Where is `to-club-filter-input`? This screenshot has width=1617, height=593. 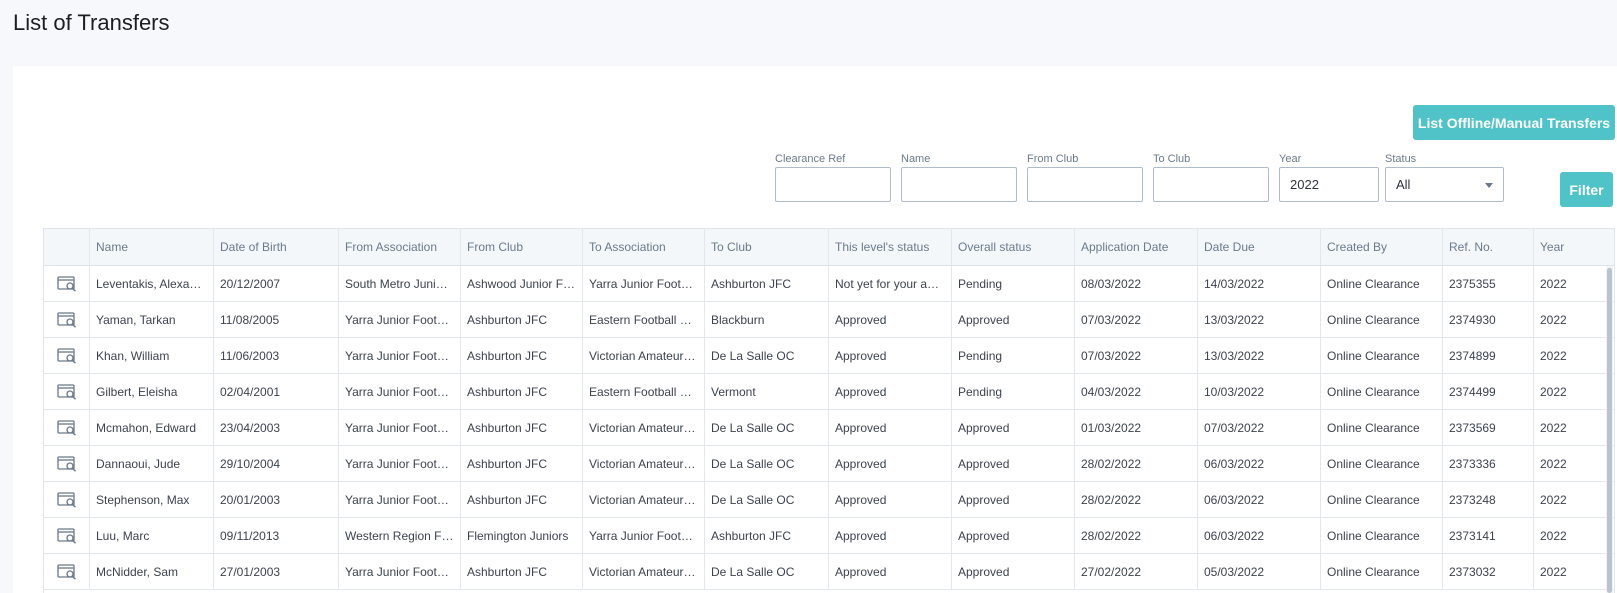 to-club-filter-input is located at coordinates (1211, 184).